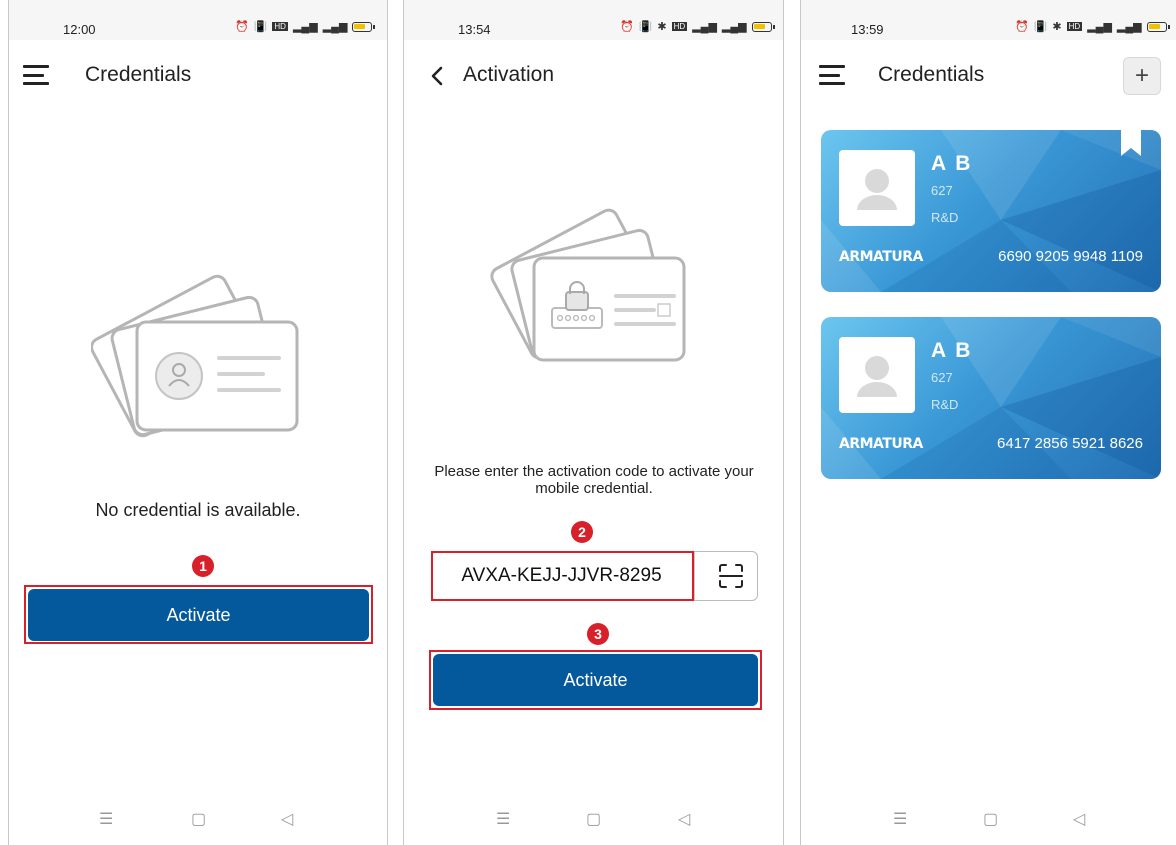 This screenshot has height=845, width=1176. I want to click on field-divider, so click(694, 576).